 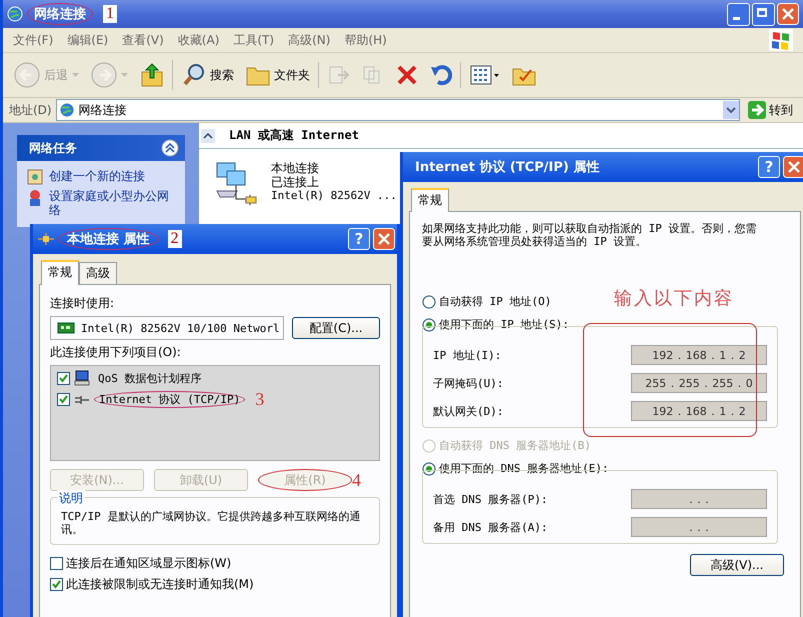 I want to click on tab: 高级, so click(x=98, y=273).